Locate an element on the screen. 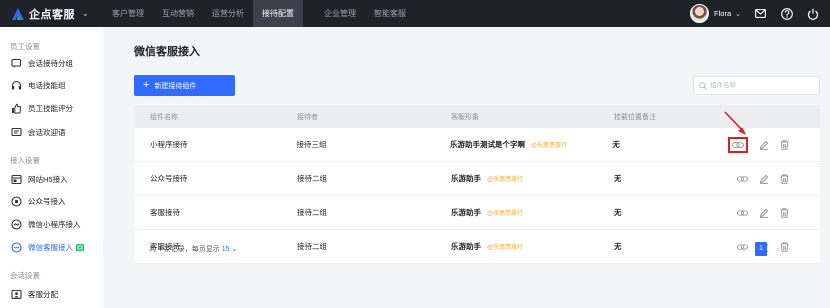  nav-customer-management: 客户管理 is located at coordinates (128, 13).